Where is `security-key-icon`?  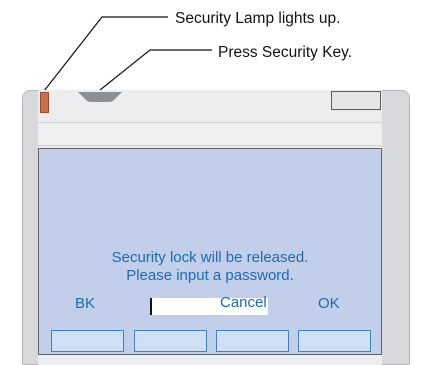
security-key-icon is located at coordinates (100, 97).